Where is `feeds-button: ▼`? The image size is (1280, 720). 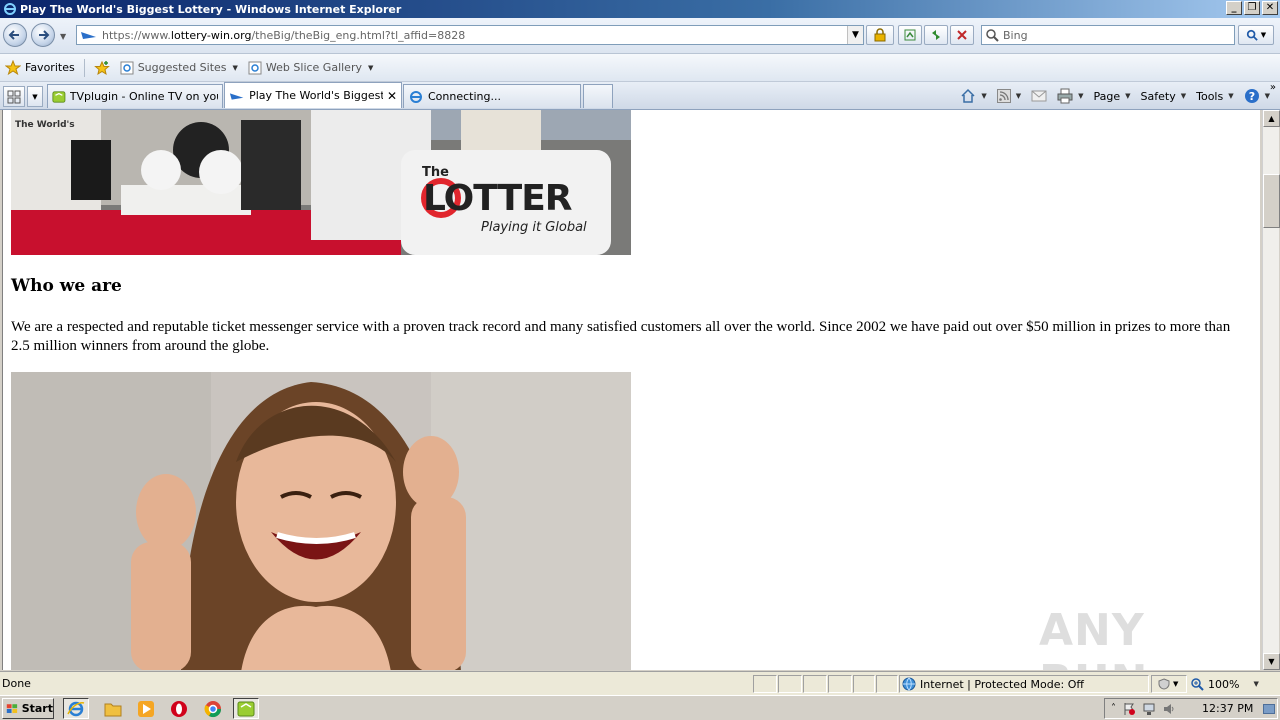 feeds-button: ▼ is located at coordinates (1009, 96).